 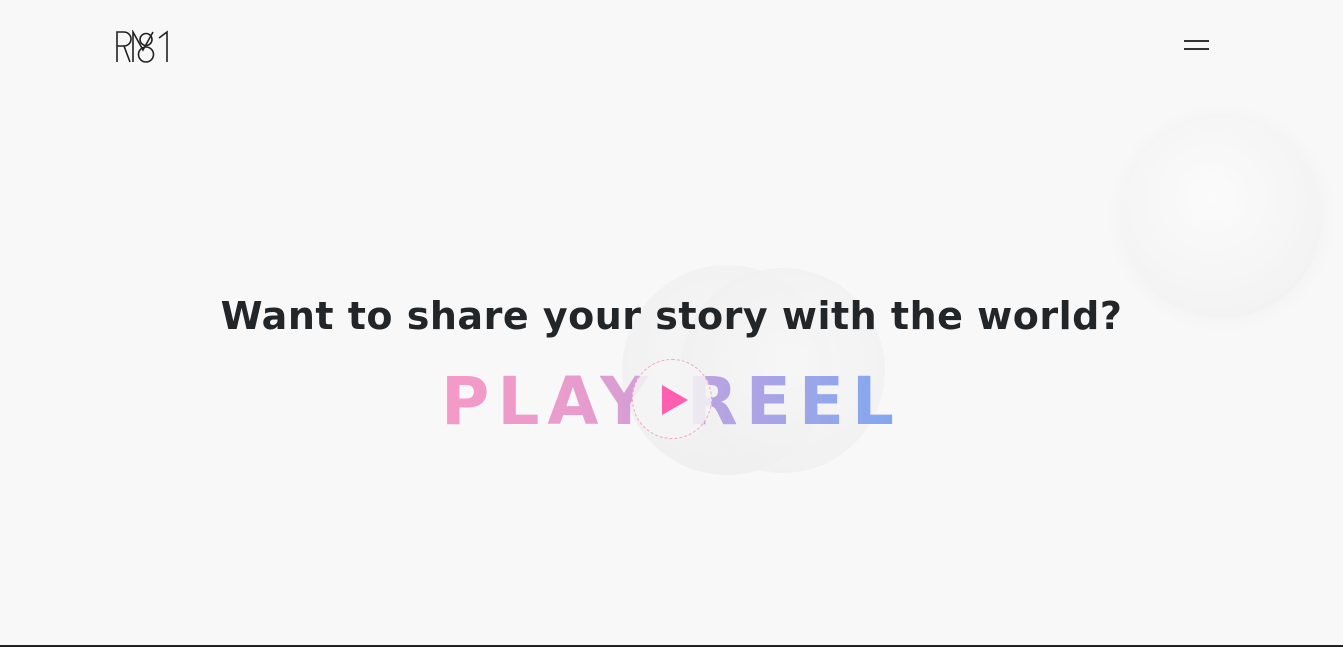 I want to click on rm81-logo-icon, so click(x=142, y=45).